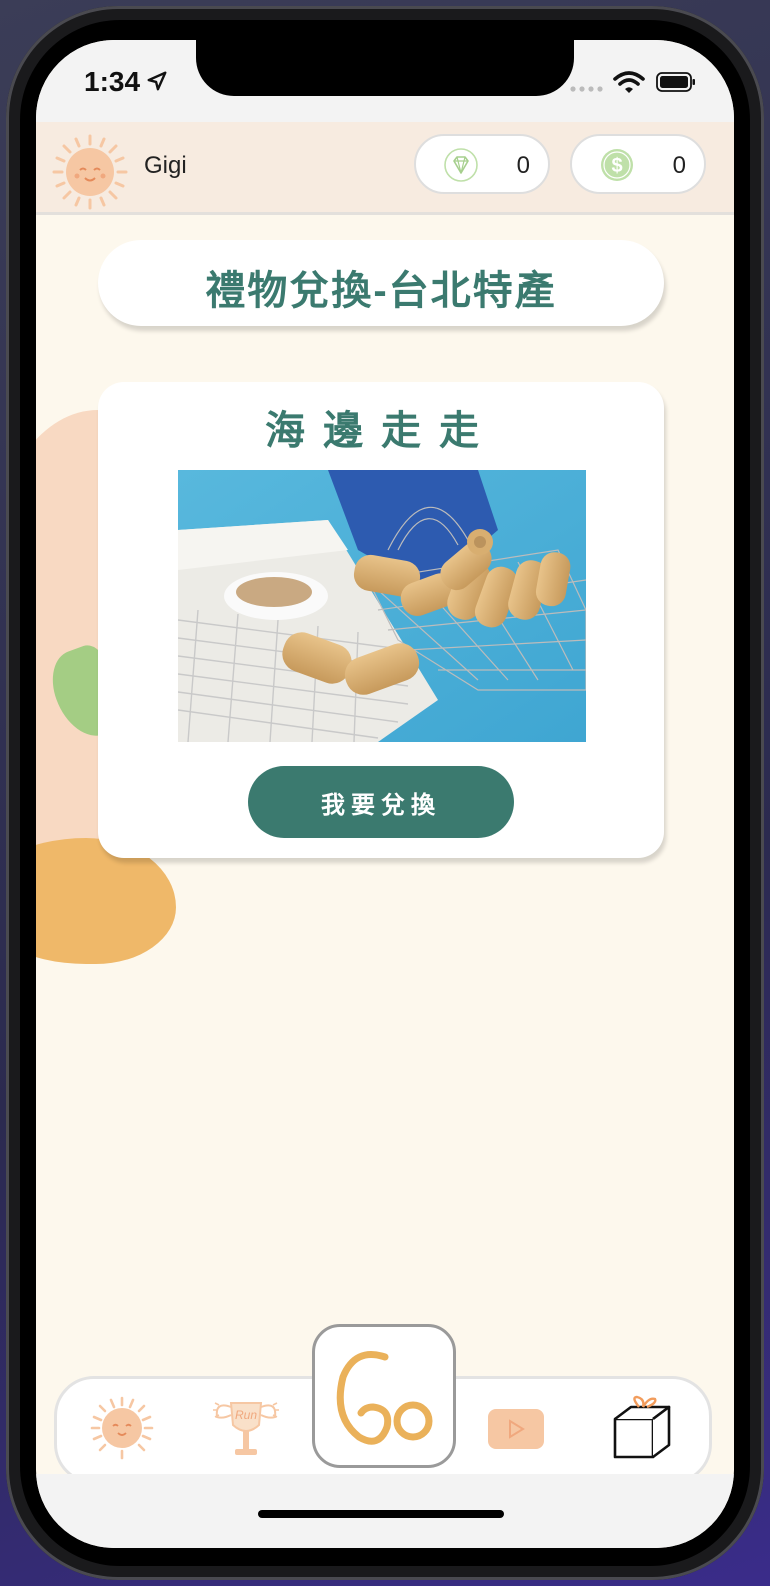  What do you see at coordinates (461, 165) in the screenshot?
I see `diamond-icon` at bounding box center [461, 165].